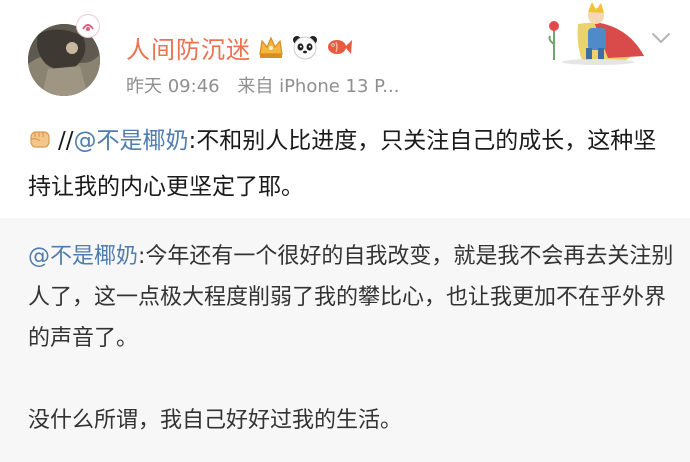 The height and width of the screenshot is (462, 690). Describe the element at coordinates (600, 33) in the screenshot. I see `card-decoration-little-prince-icon` at that location.